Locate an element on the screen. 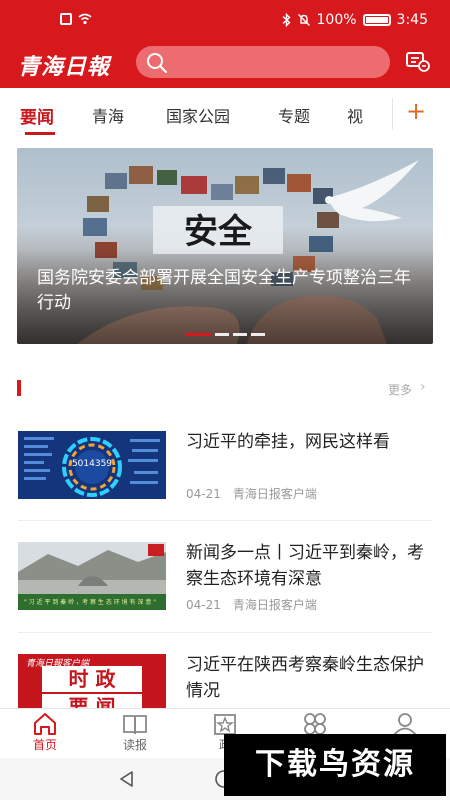 The height and width of the screenshot is (800, 450). nav-apps is located at coordinates (315, 724).